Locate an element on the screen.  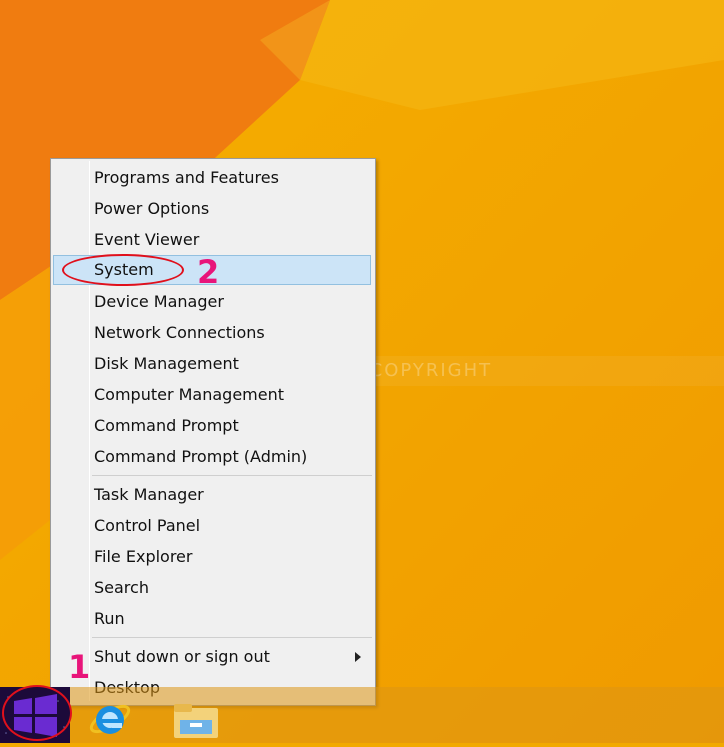
menu-item-disk-management: Disk Management is located at coordinates (212, 364).